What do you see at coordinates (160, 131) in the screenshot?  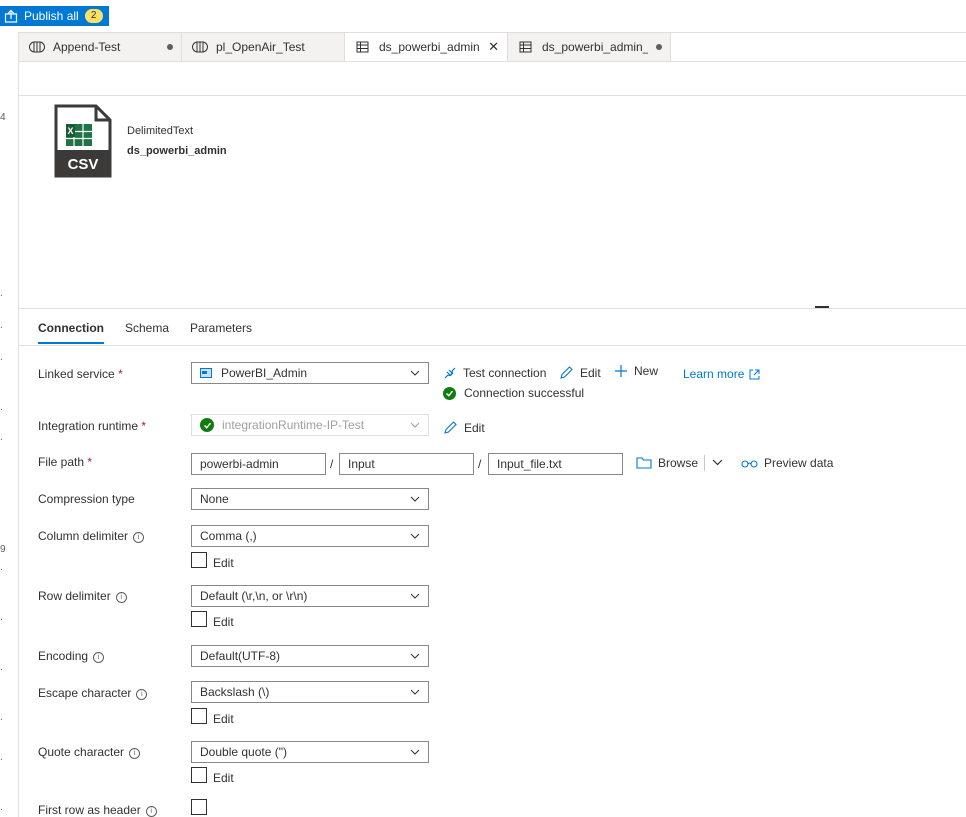 I see `dataset-type: DelimitedText` at bounding box center [160, 131].